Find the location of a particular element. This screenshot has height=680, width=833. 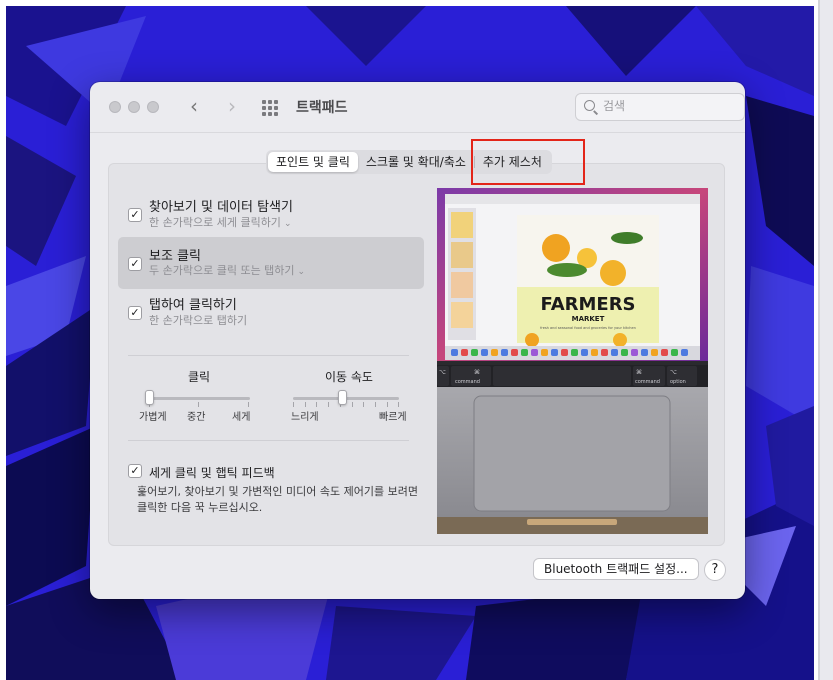

option-subtitle-dropdown: 두 손가락으로 클릭 또는 탭하기 ⌄ is located at coordinates (227, 270).